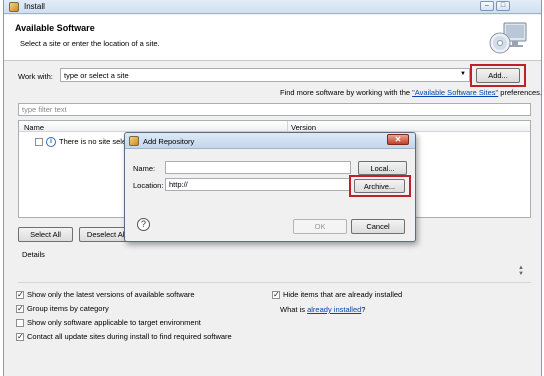 The height and width of the screenshot is (376, 544). I want to click on work-with-combo: type or select a site ▼, so click(265, 75).